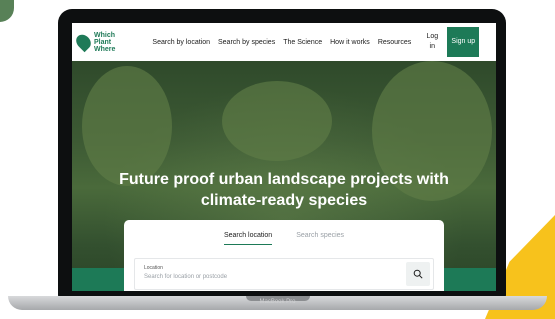 The image size is (555, 319). I want to click on tab-search-location: Search location, so click(248, 238).